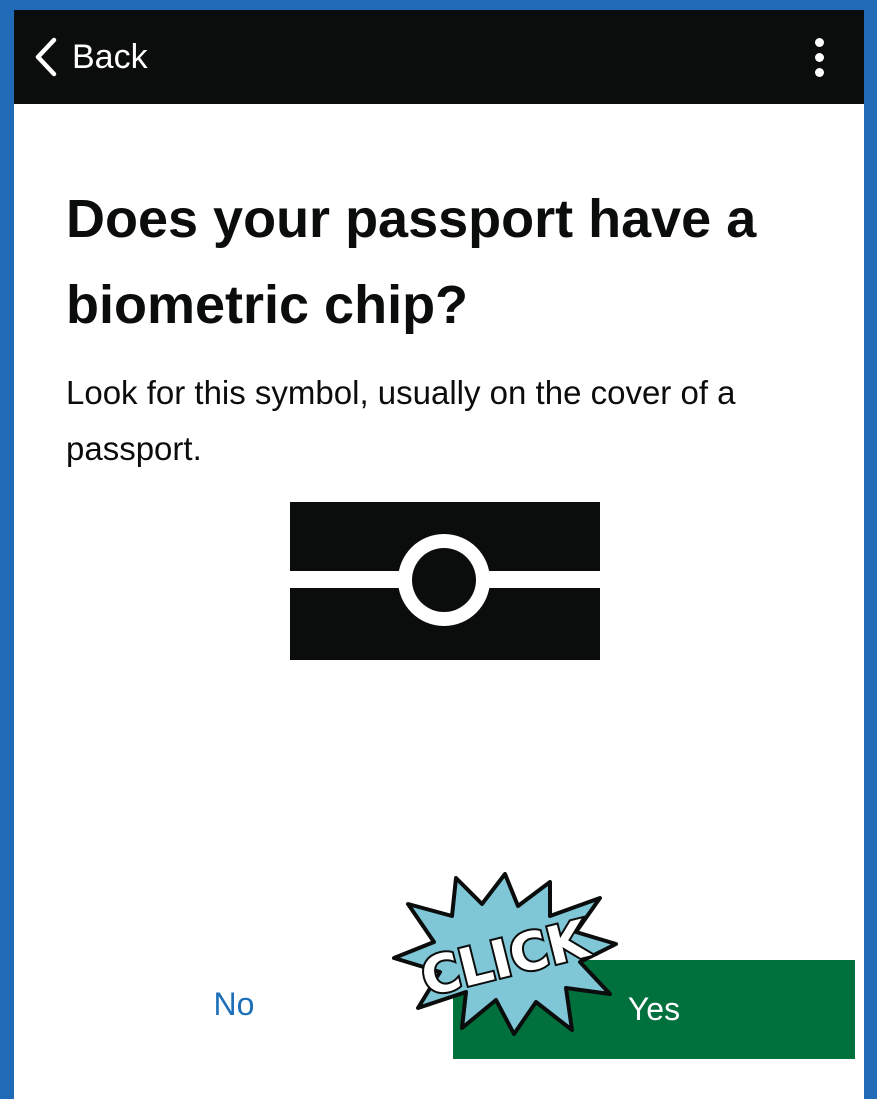  I want to click on back-button: Back, so click(91, 57).